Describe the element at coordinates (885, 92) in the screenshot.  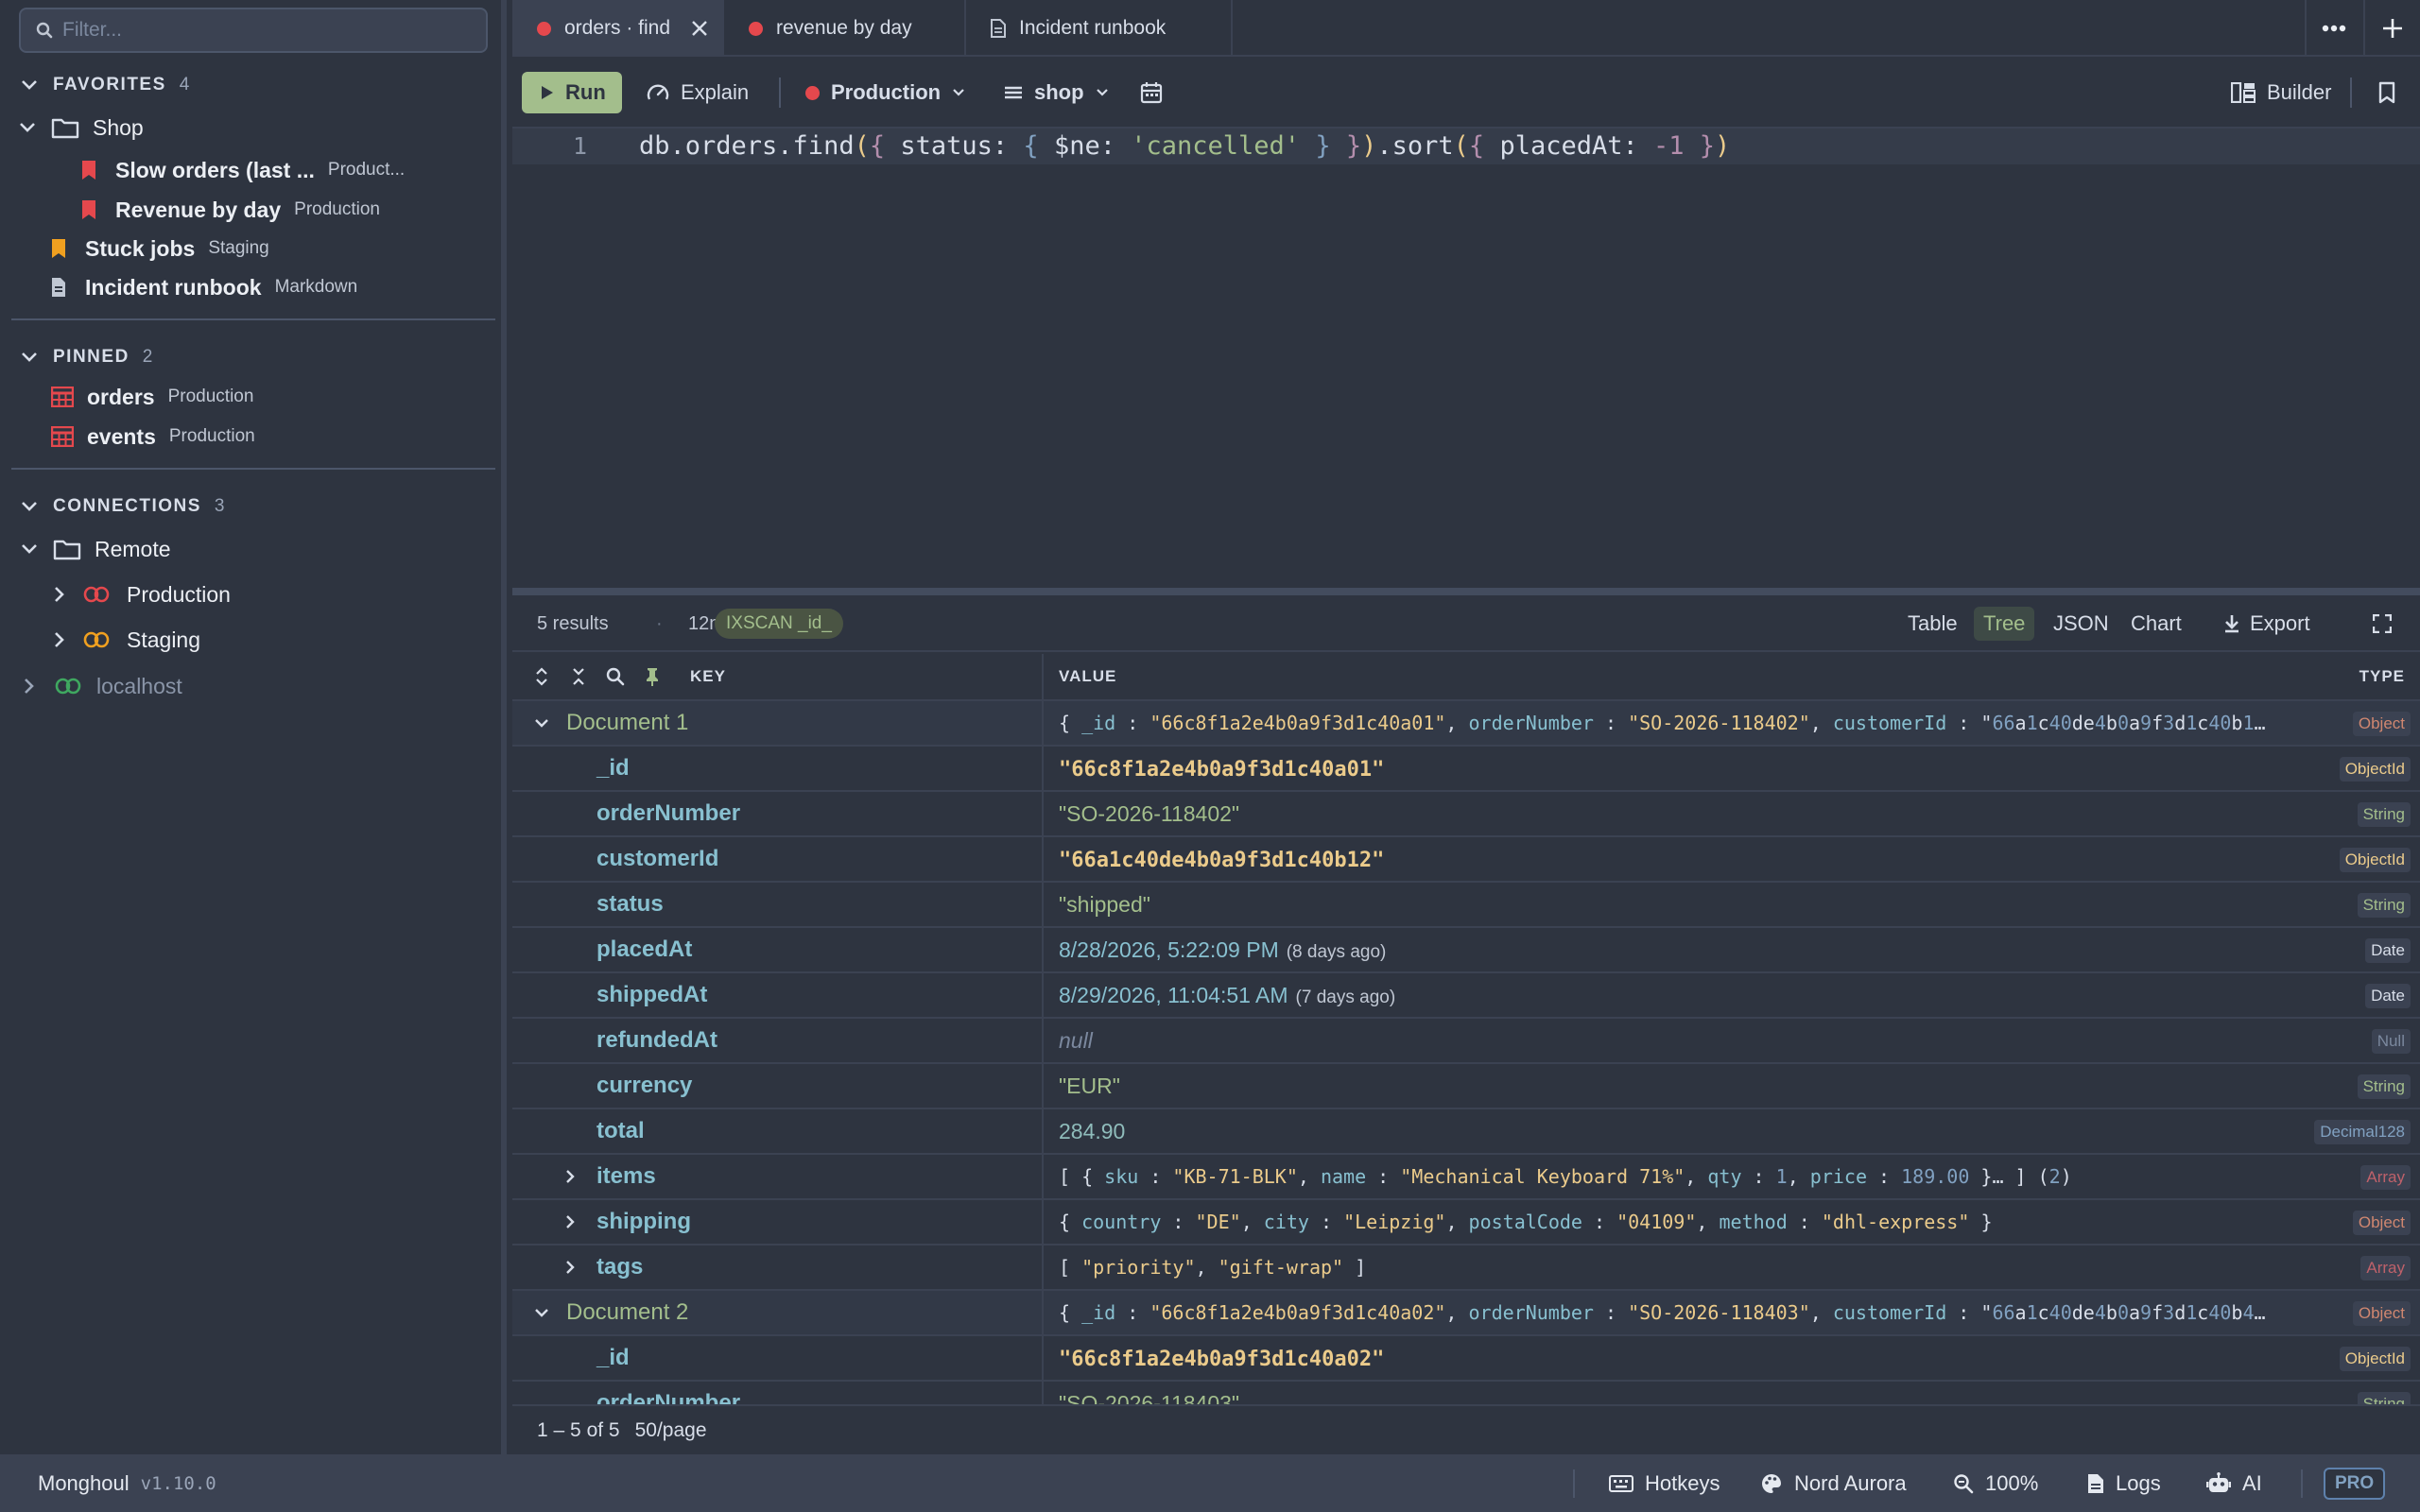
I see `connection-select: Production` at that location.